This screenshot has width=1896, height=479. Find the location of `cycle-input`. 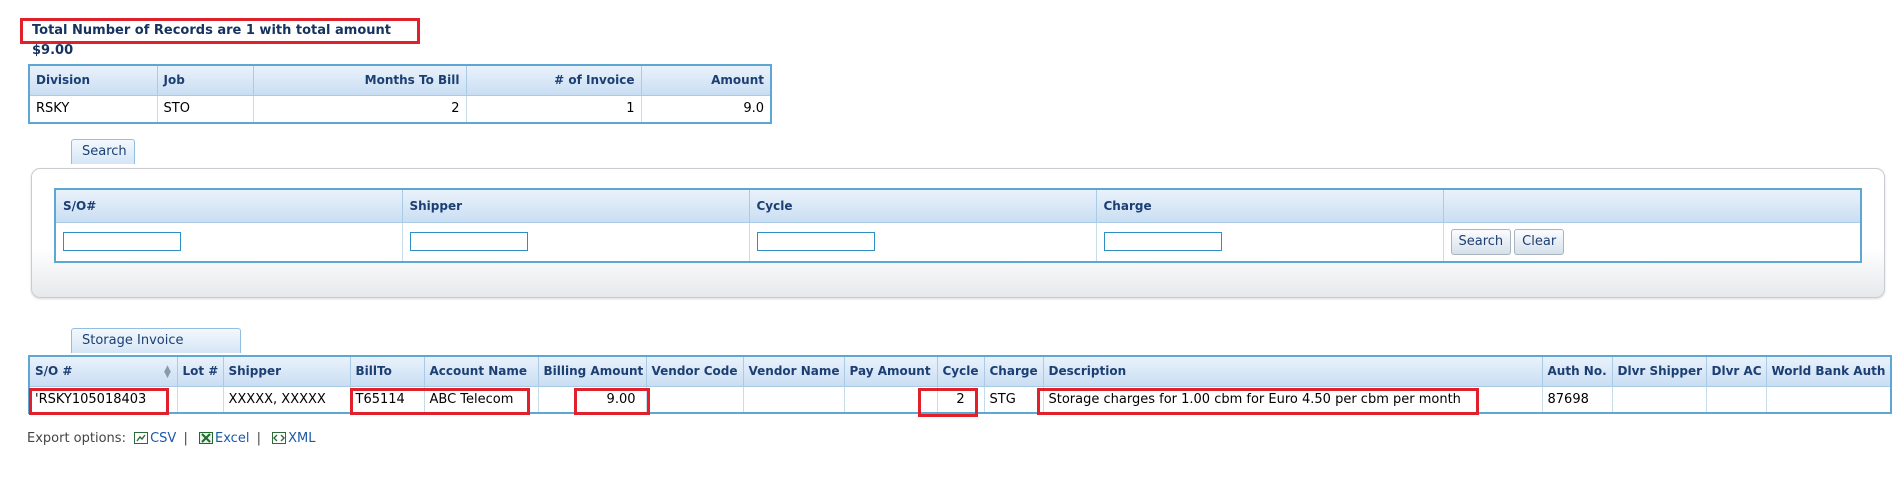

cycle-input is located at coordinates (815, 242).